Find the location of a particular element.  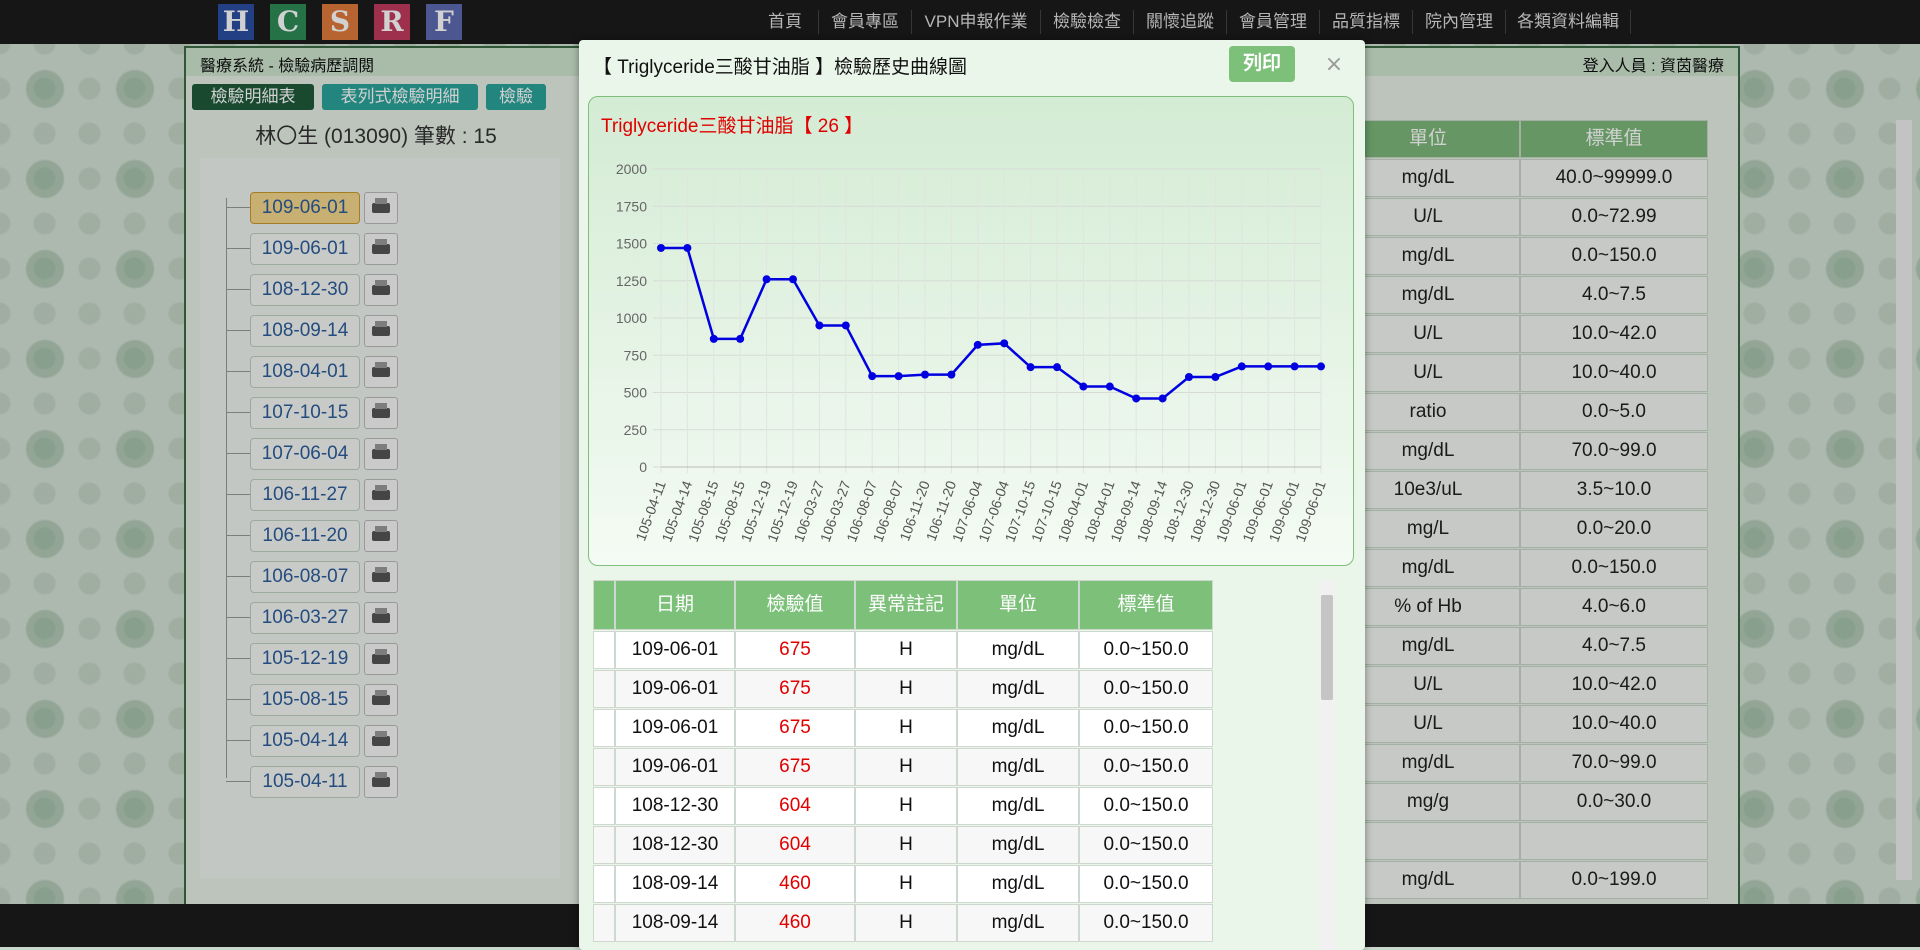

date-item: 108-09-14 is located at coordinates (305, 331).